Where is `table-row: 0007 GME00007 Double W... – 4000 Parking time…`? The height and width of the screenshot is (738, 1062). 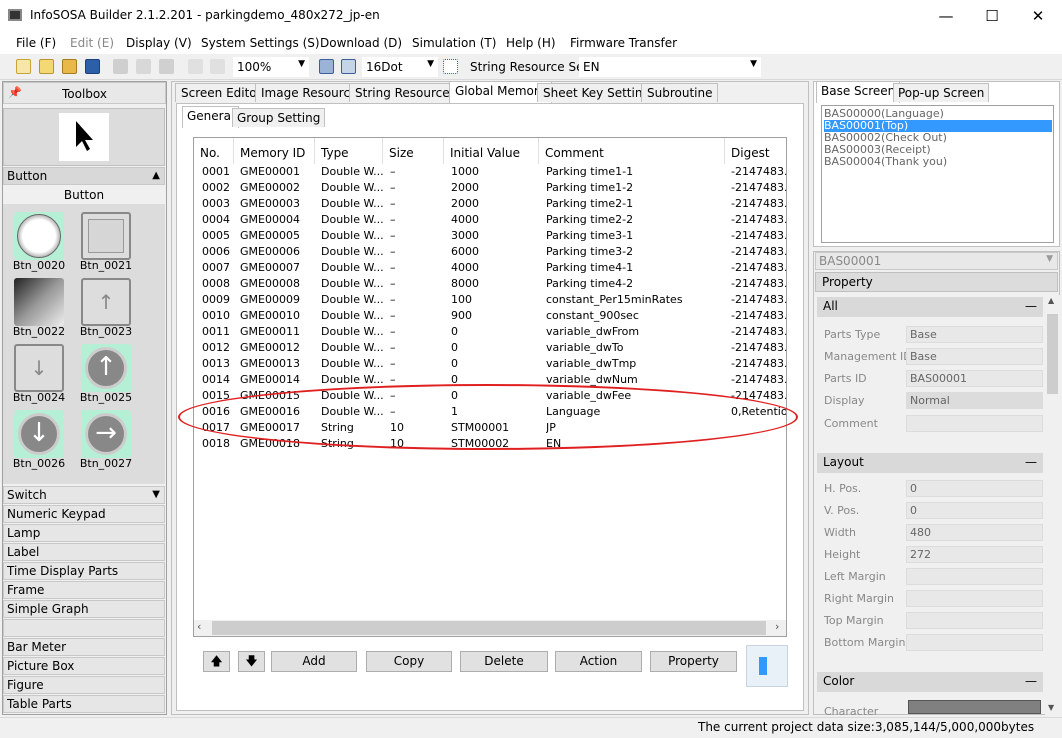 table-row: 0007 GME00007 Double W... – 4000 Parking time… is located at coordinates (490, 268).